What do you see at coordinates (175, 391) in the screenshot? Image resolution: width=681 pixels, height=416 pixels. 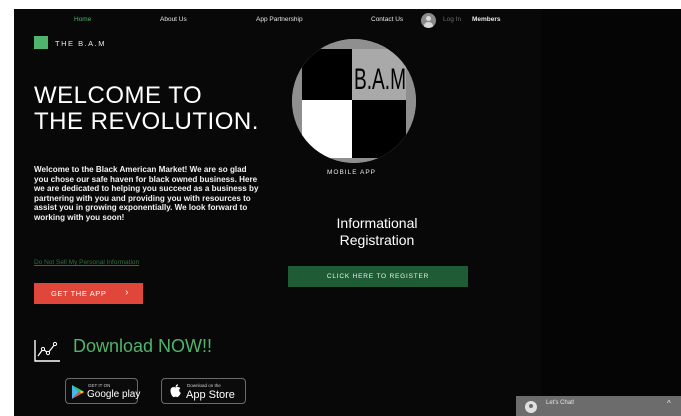 I see `apple-icon` at bounding box center [175, 391].